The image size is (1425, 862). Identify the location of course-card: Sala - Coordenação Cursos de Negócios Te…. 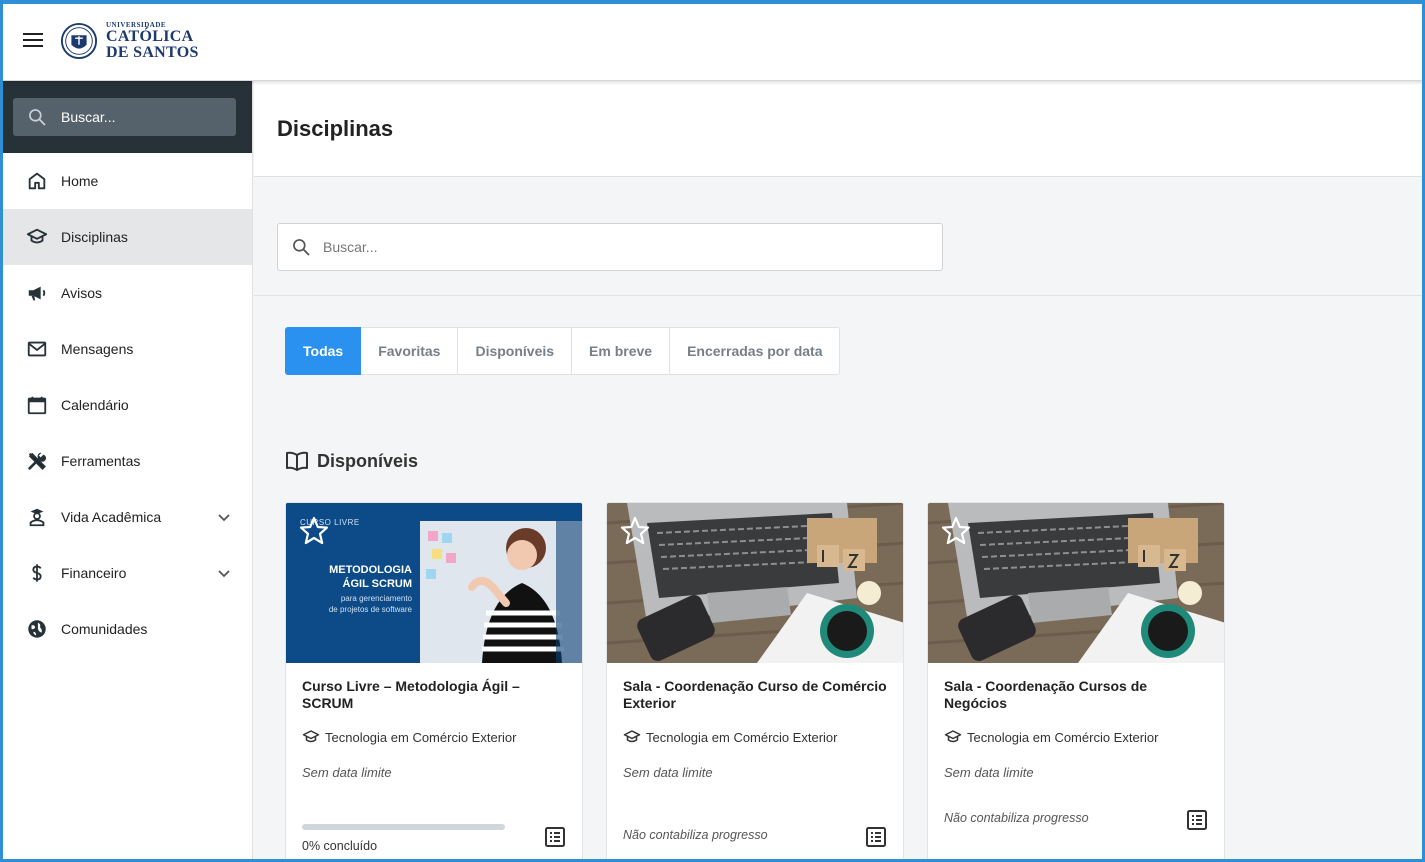
(1076, 682).